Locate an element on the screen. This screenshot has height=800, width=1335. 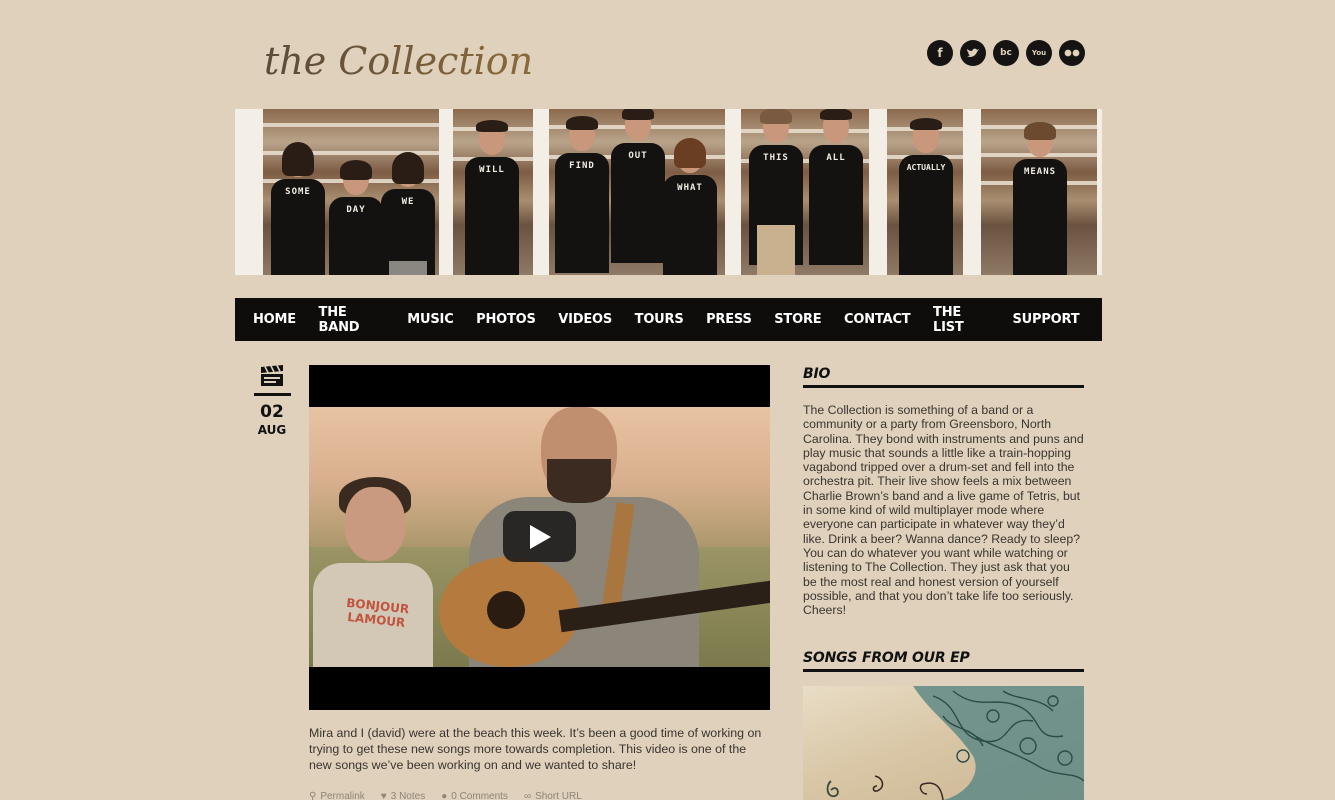
flickr-icon is located at coordinates (1072, 53).